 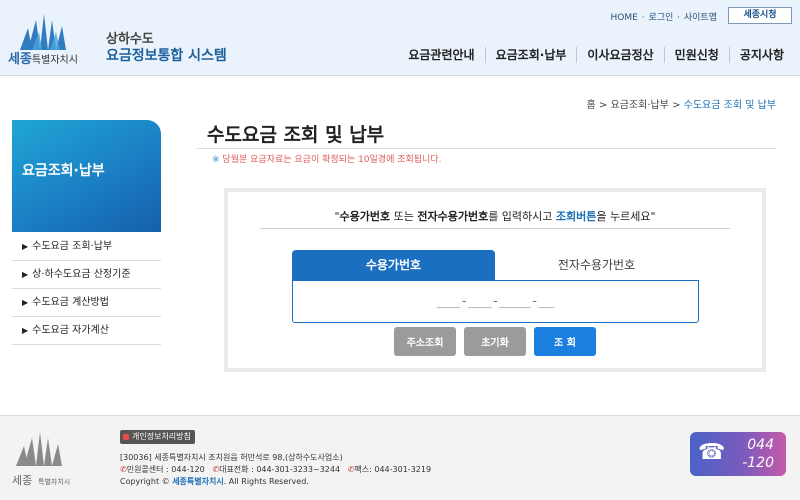 I want to click on copyright-prefix: Copyright ©, so click(x=145, y=481).